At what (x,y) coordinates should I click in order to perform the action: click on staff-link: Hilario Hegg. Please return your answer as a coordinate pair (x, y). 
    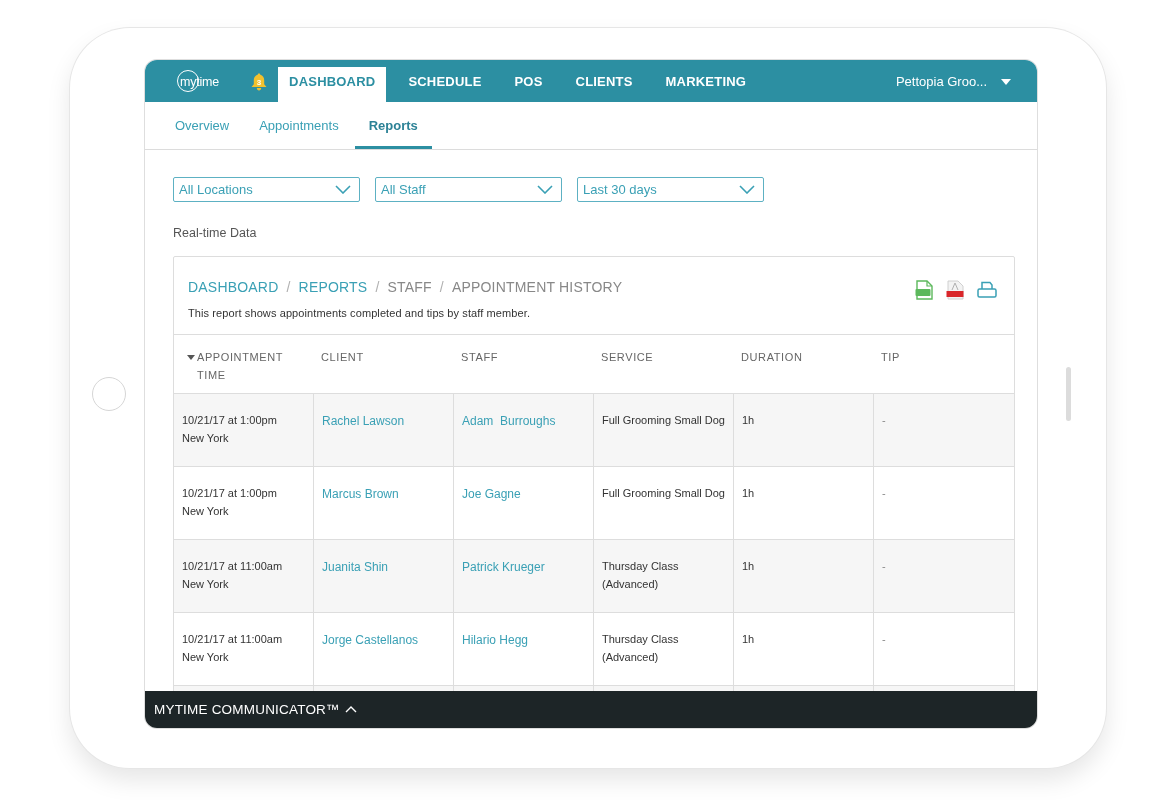
    Looking at the image, I should click on (495, 640).